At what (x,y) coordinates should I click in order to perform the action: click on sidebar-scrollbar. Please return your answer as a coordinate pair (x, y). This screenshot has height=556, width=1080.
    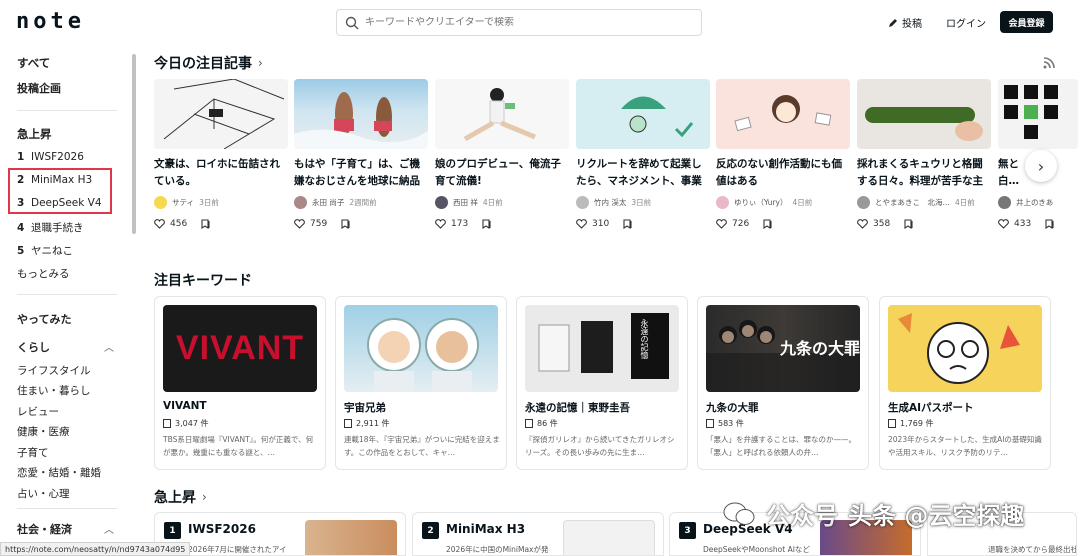
    Looking at the image, I should click on (134, 144).